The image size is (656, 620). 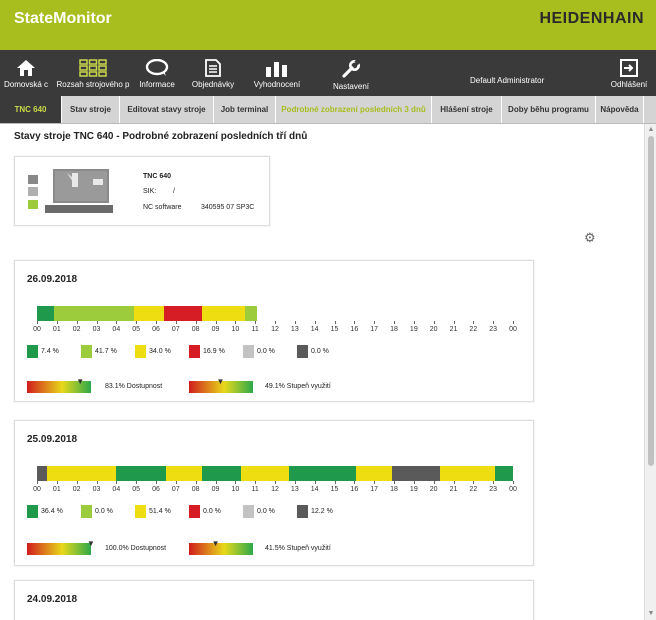 I want to click on hour-tick-label: 11, so click(x=255, y=489).